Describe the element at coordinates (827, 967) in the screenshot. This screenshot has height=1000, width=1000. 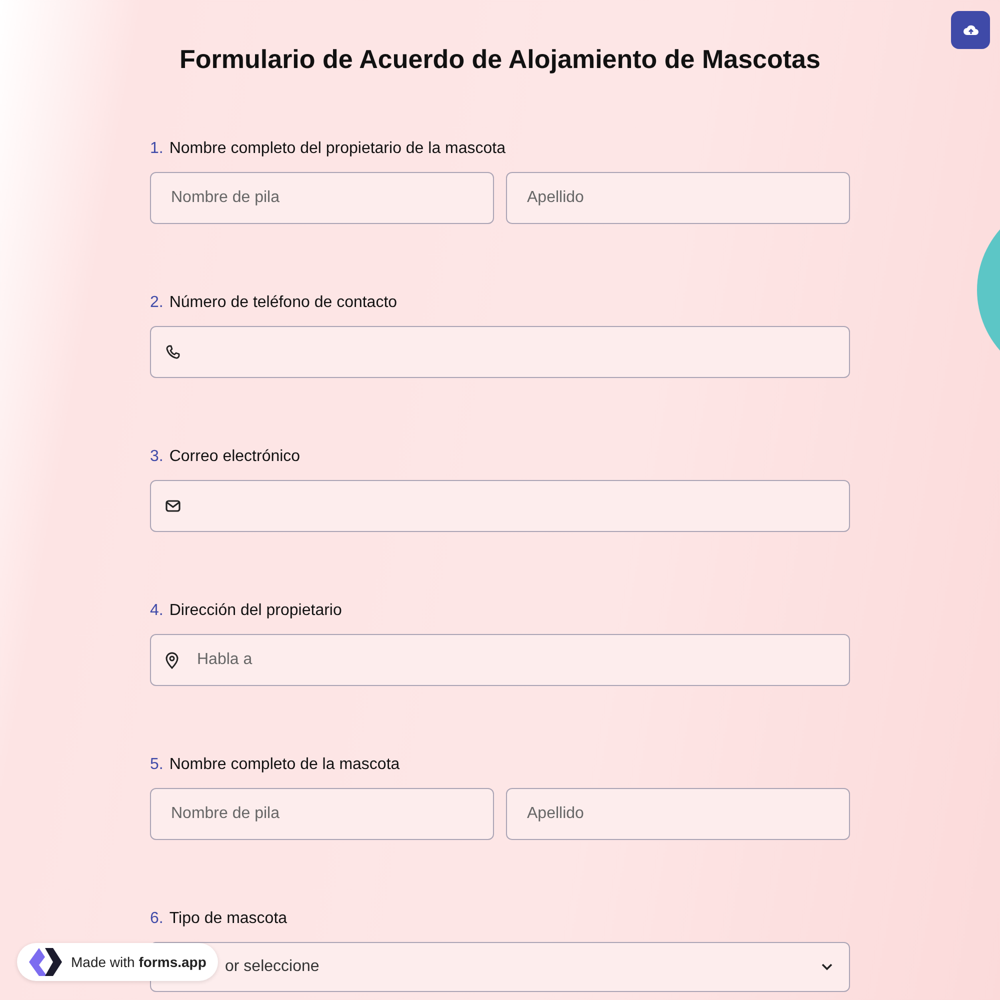
I see `chevron-down-icon` at that location.